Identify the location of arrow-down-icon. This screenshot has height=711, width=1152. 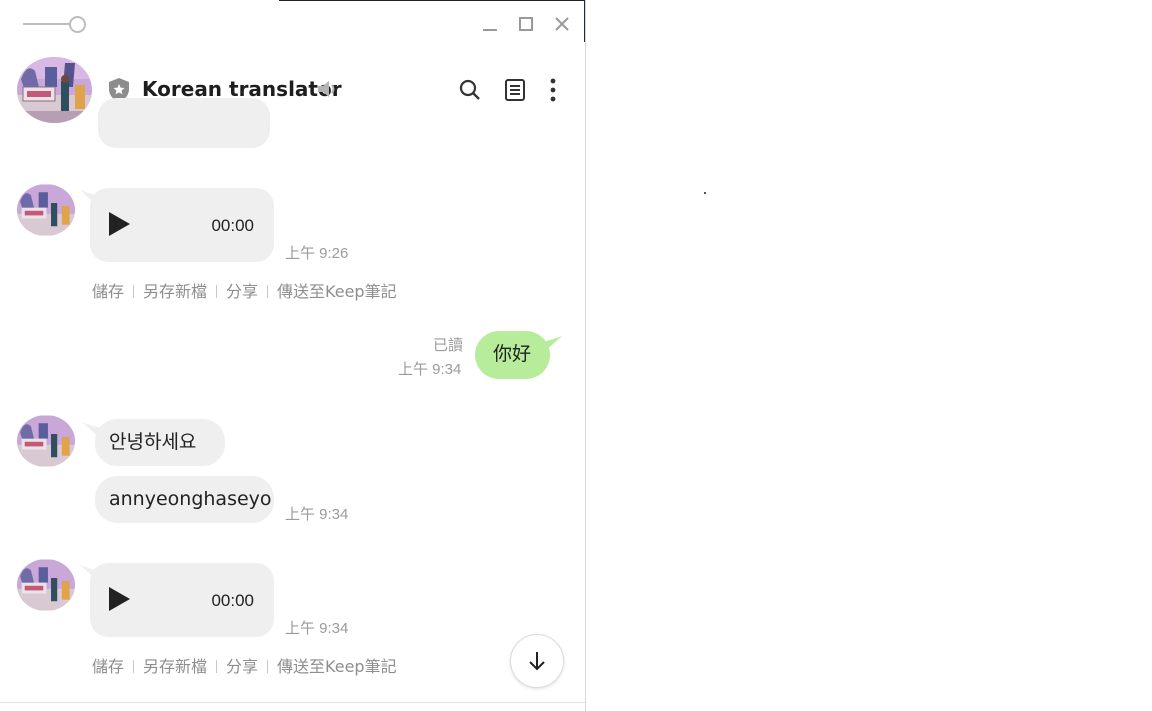
(537, 661).